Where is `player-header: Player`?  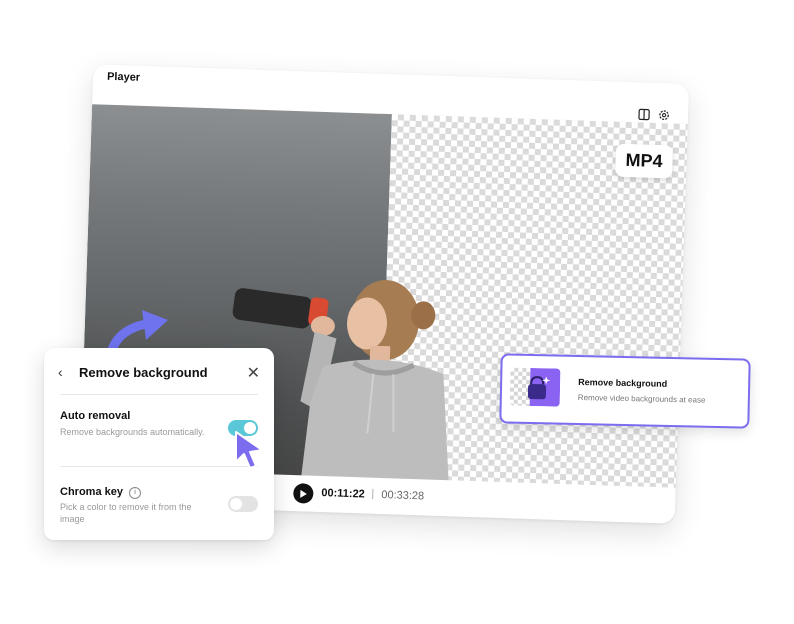
player-header: Player is located at coordinates (391, 87).